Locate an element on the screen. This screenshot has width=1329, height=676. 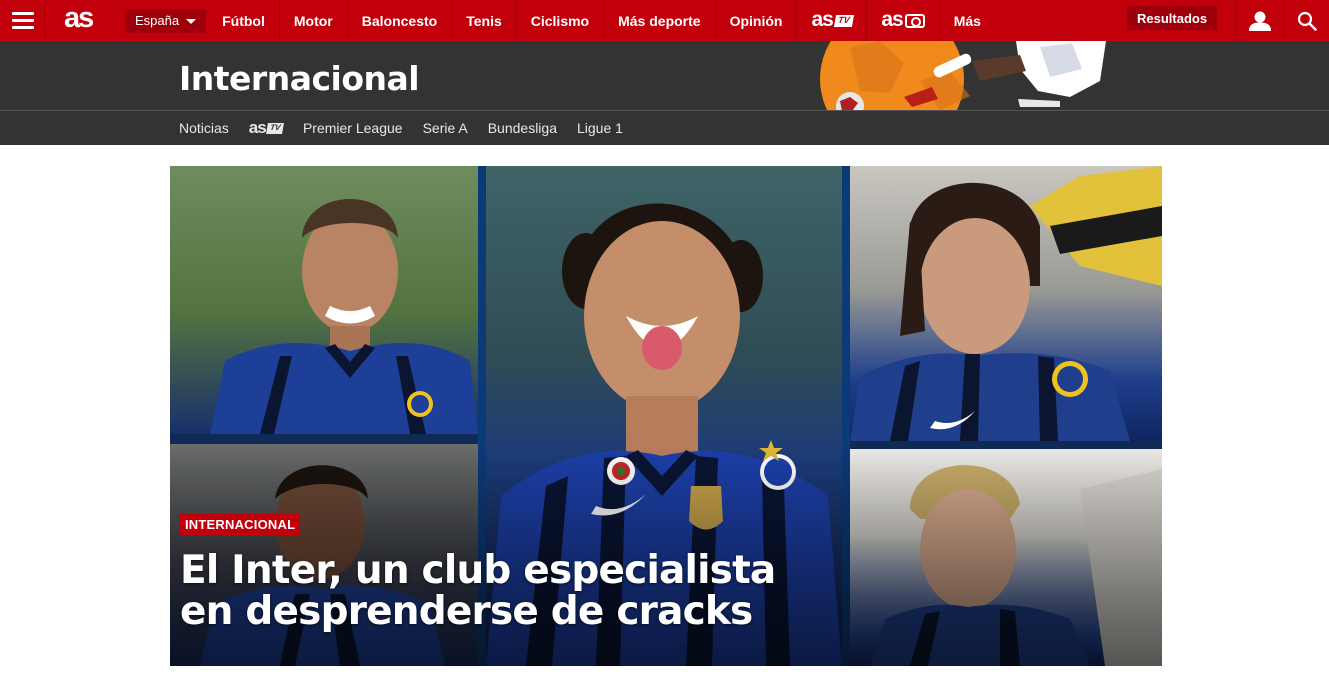
camera-icon is located at coordinates (914, 20).